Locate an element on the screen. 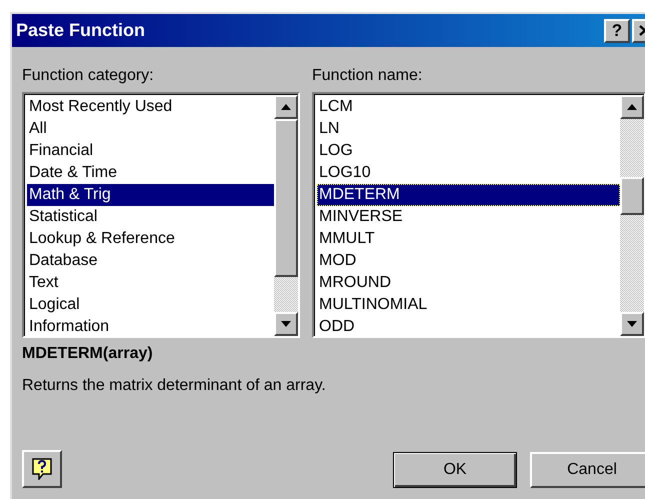  list-item: LOG is located at coordinates (468, 151).